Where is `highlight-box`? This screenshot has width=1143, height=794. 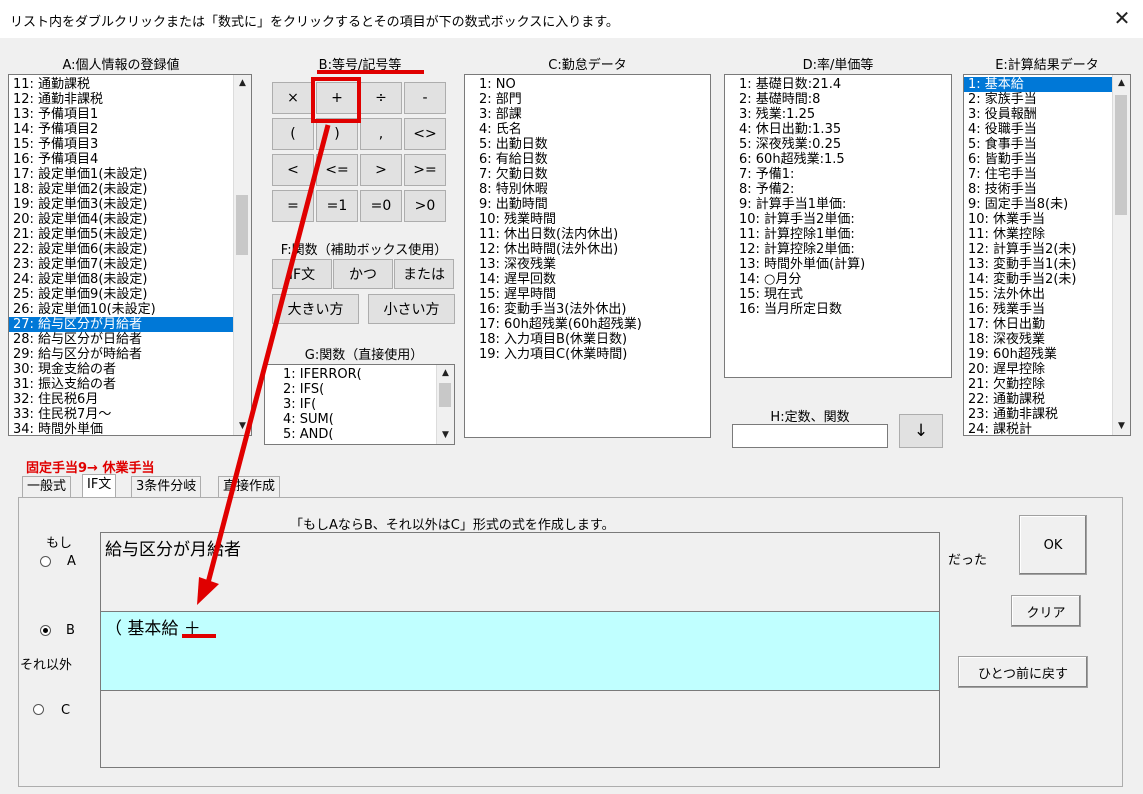 highlight-box is located at coordinates (336, 100).